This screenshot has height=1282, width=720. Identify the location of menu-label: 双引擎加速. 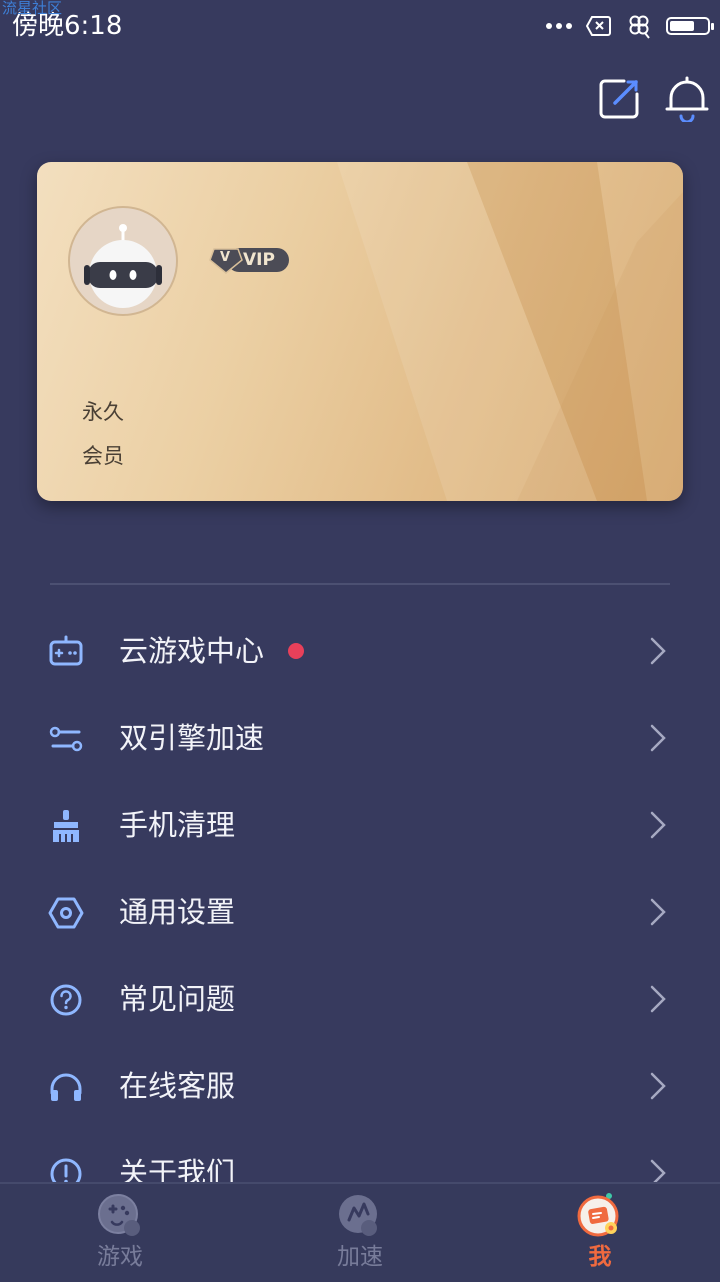
(192, 738).